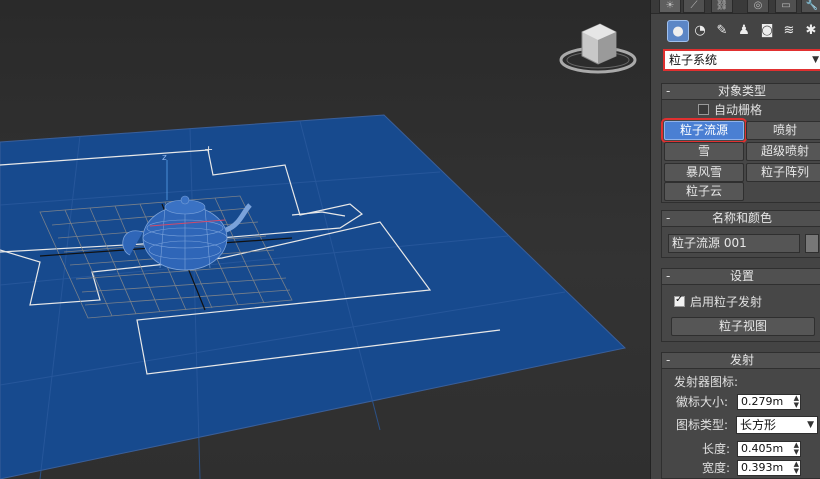 The height and width of the screenshot is (479, 820). I want to click on icon-type-select: 长方形 ▼, so click(777, 425).